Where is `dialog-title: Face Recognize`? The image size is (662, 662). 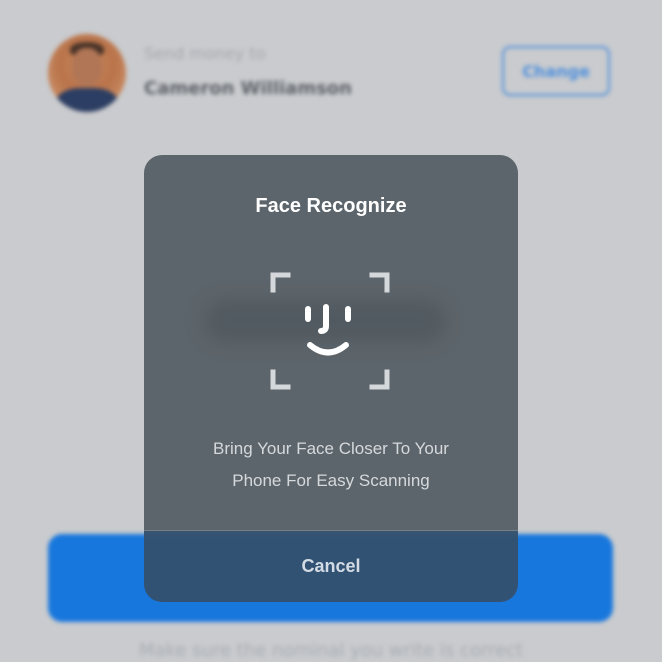 dialog-title: Face Recognize is located at coordinates (331, 206).